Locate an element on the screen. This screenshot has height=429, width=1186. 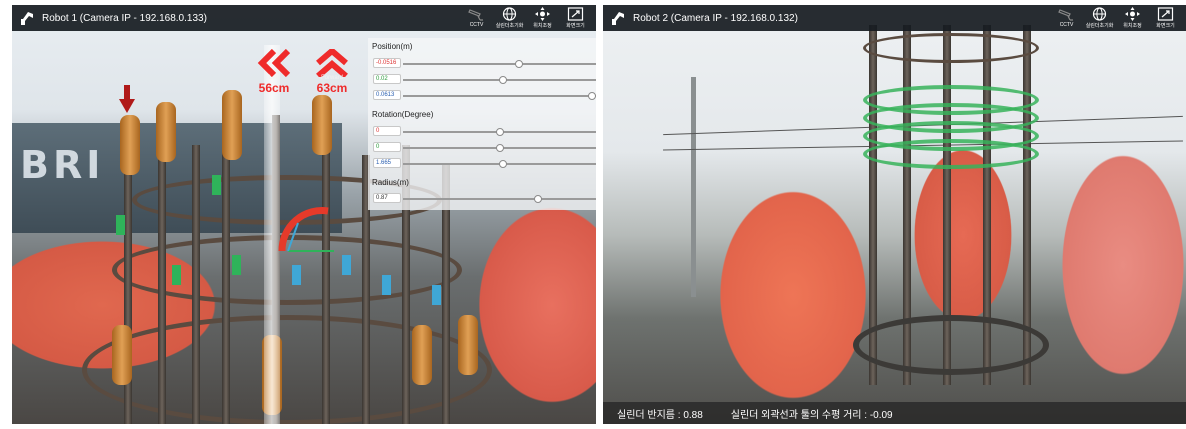
position-x-field: -0.0516 is located at coordinates (387, 63).